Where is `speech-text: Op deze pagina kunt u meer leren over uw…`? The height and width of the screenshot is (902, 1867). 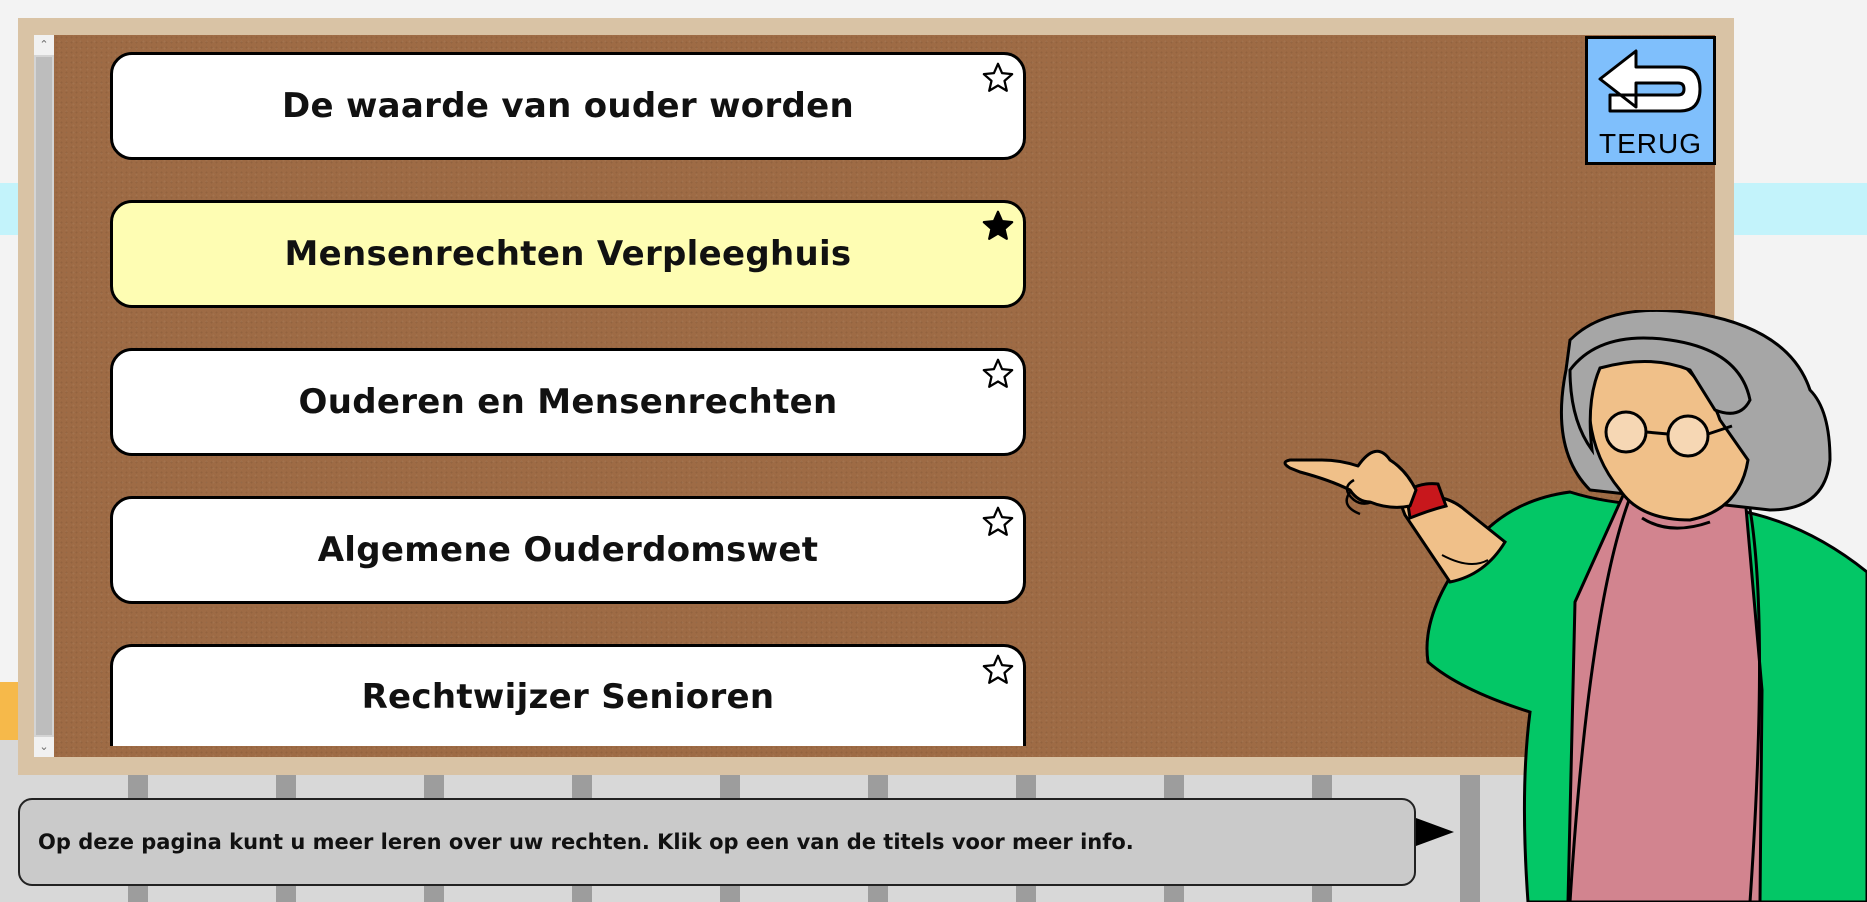 speech-text: Op deze pagina kunt u meer leren over uw… is located at coordinates (586, 842).